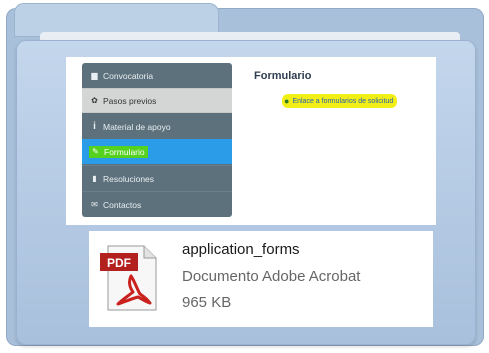  I want to click on sidebar-item-pasos-previos: ✿ Pasos previos, so click(157, 100).